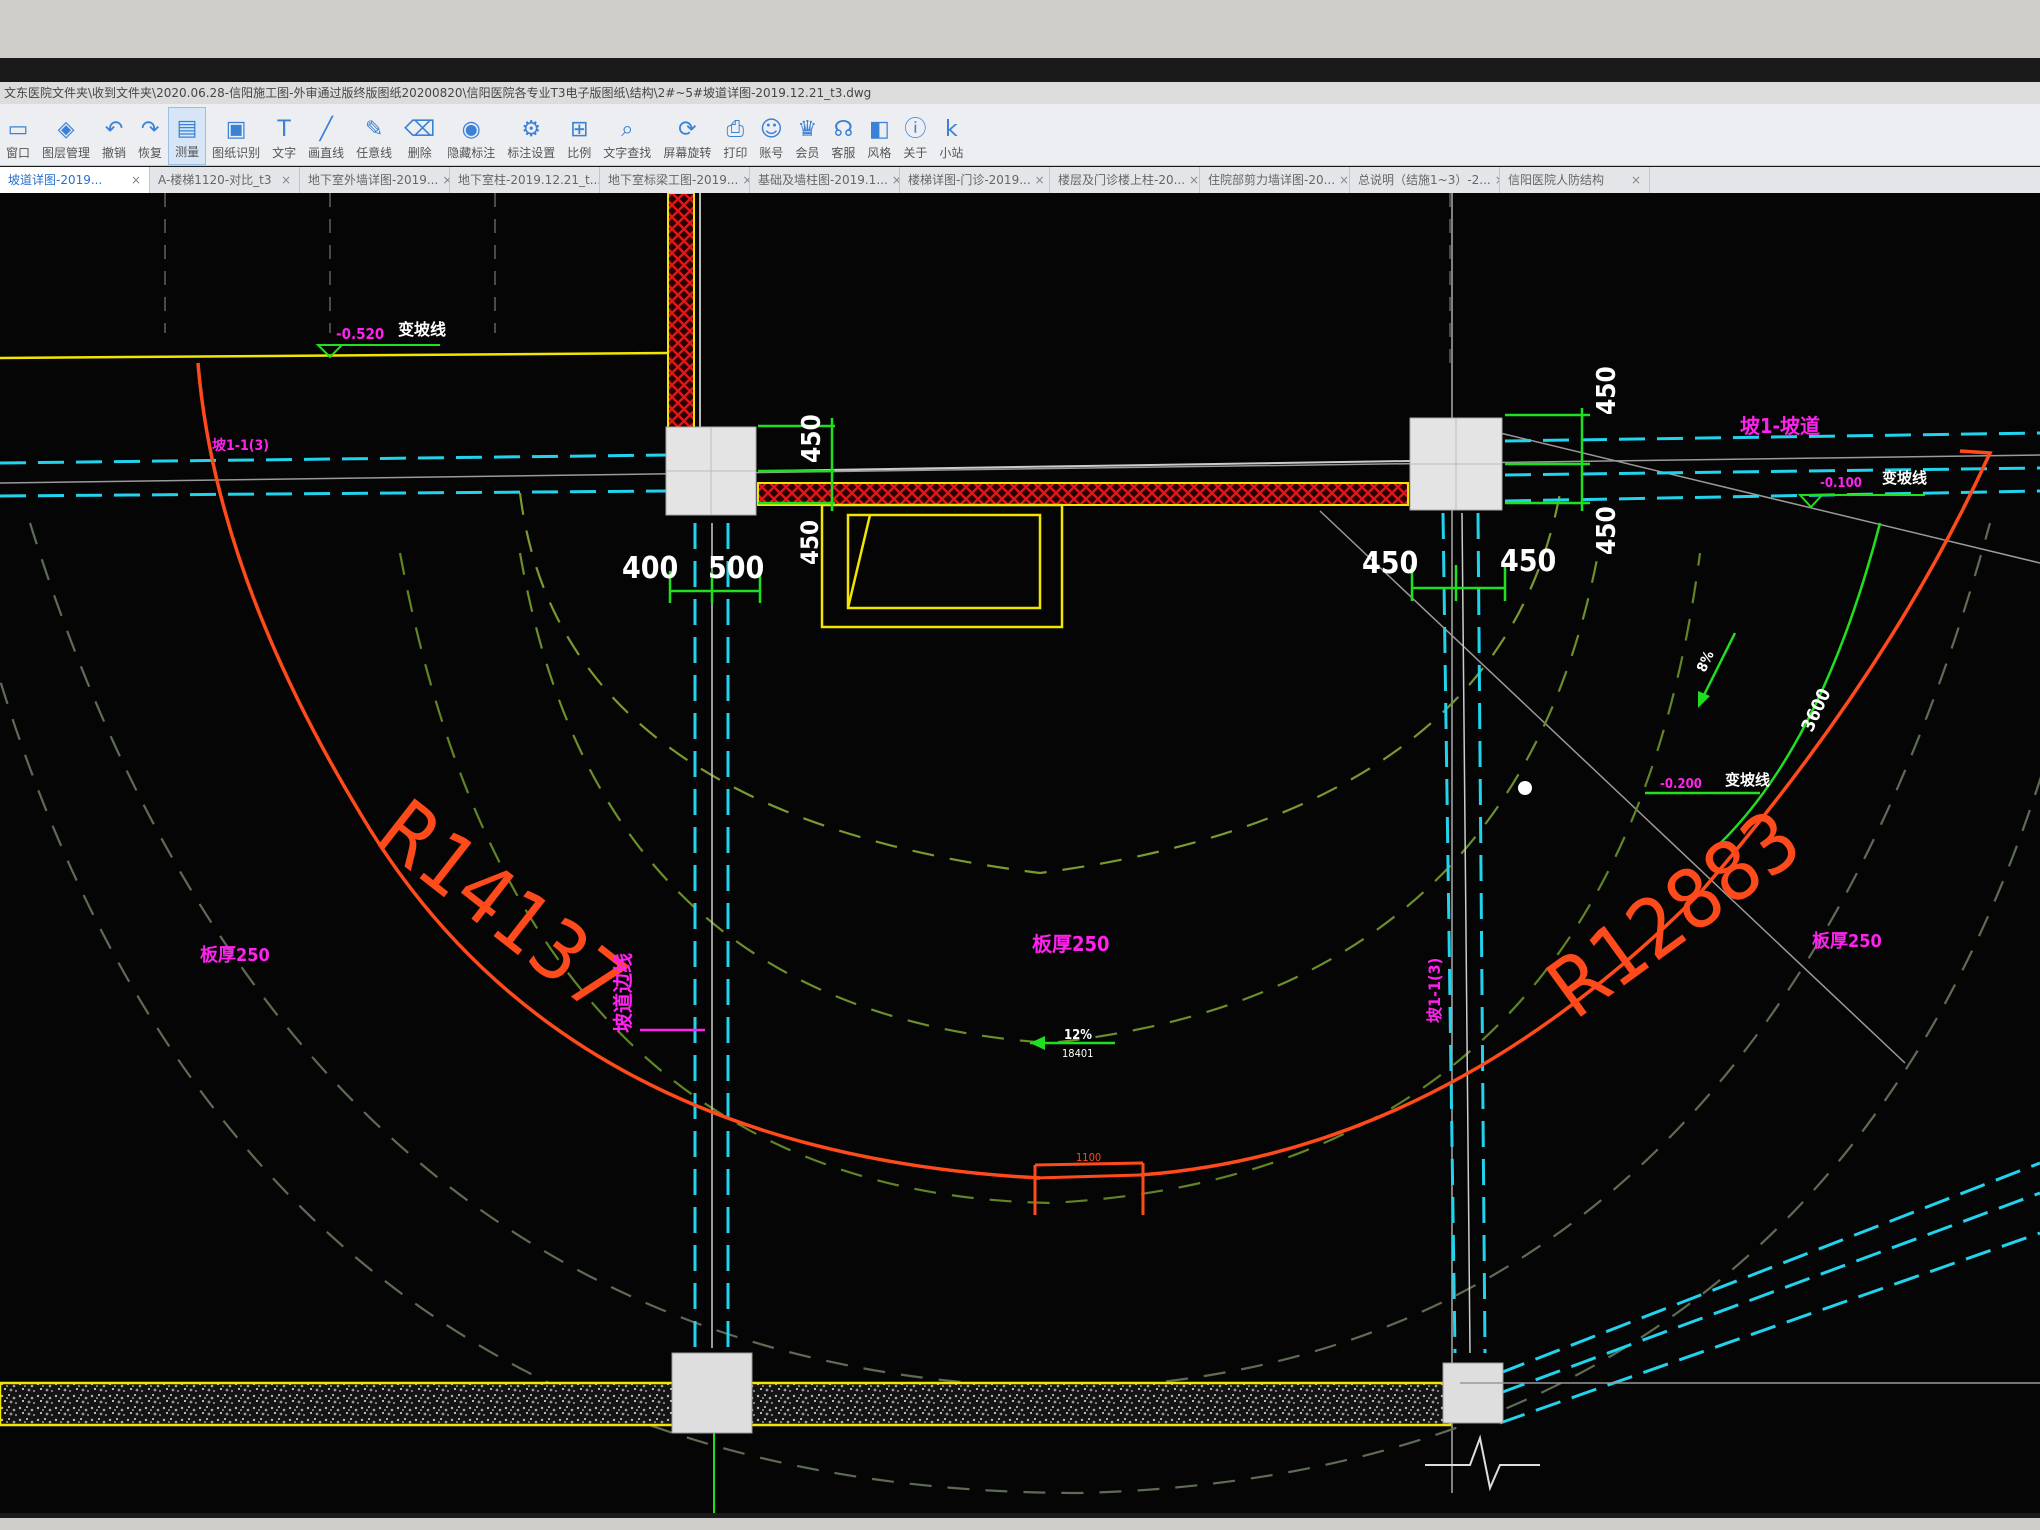 The width and height of the screenshot is (2040, 1530). I want to click on toolbar-button-vip: ♛ 会员, so click(807, 136).